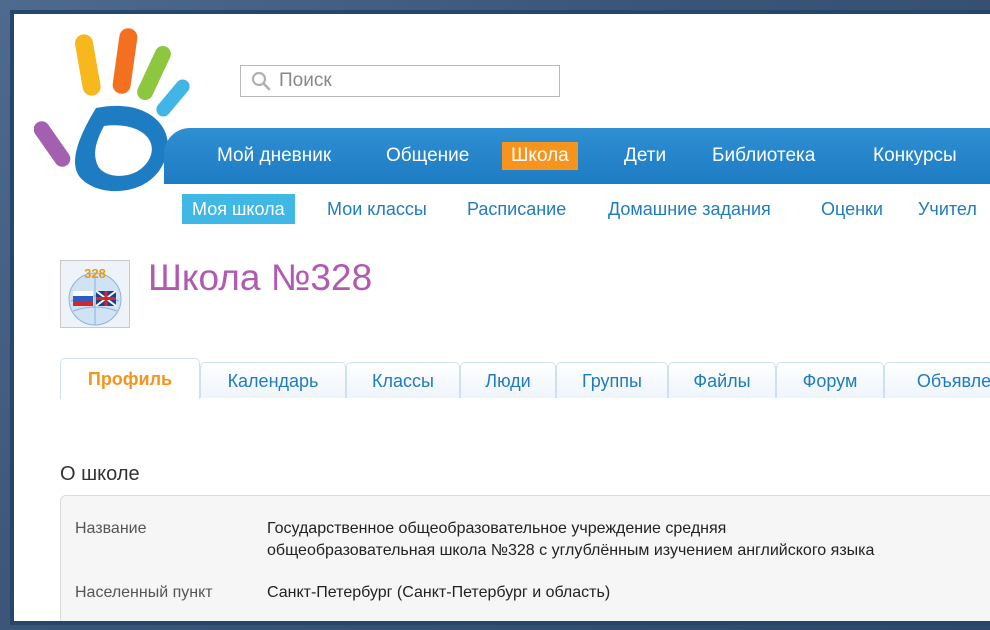 The width and height of the screenshot is (990, 630). Describe the element at coordinates (540, 156) in the screenshot. I see `nav-item-school: Школа` at that location.